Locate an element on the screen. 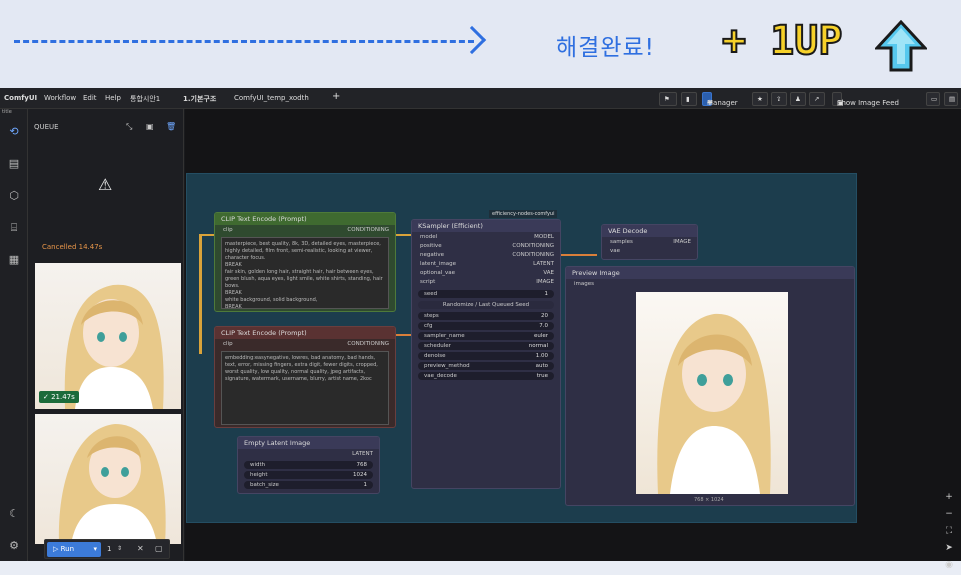 Image resolution: width=961 pixels, height=575 pixels. batch-count: 1 is located at coordinates (109, 549).